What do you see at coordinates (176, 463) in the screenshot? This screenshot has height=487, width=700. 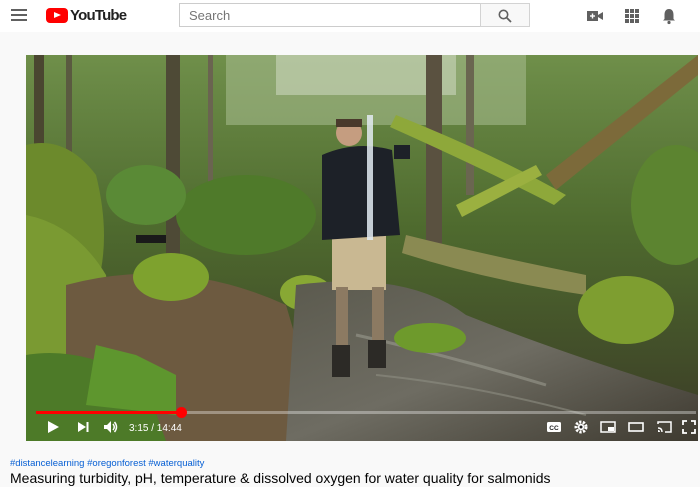 I see `hashtag-link: #waterquality` at bounding box center [176, 463].